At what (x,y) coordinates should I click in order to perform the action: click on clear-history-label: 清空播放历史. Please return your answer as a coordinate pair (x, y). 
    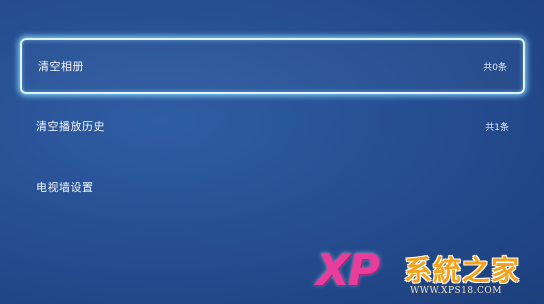
    Looking at the image, I should click on (70, 126).